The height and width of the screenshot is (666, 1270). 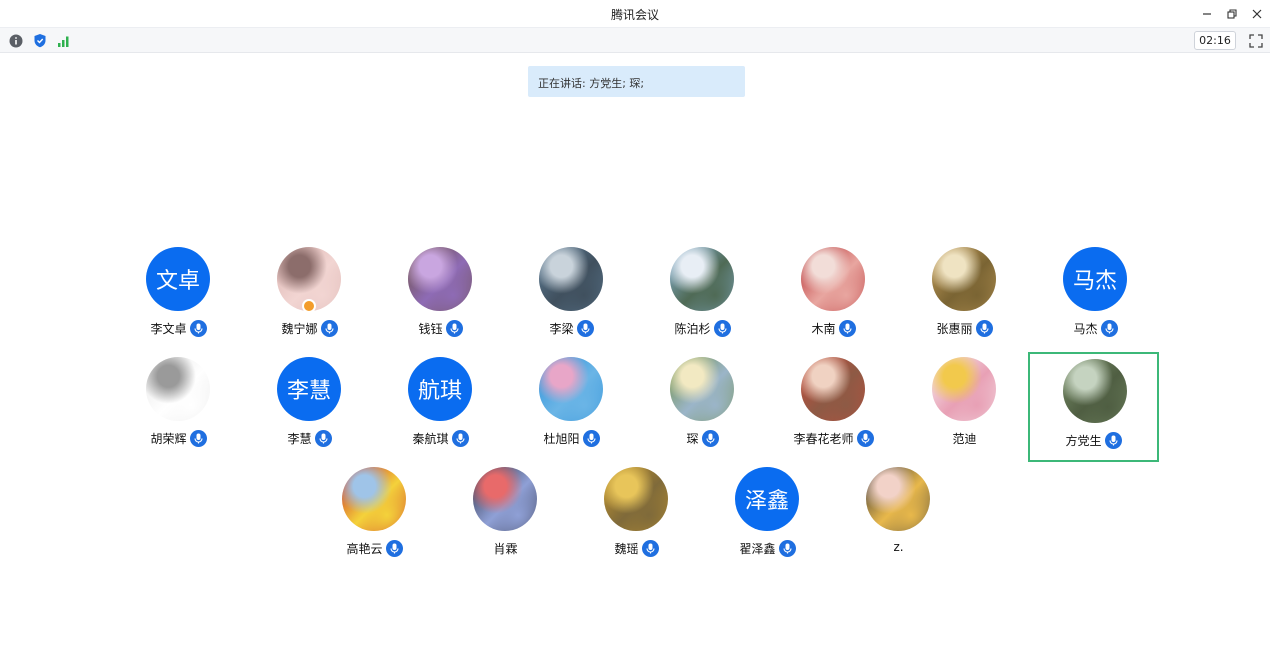 What do you see at coordinates (440, 389) in the screenshot?
I see `avatar: 航琪` at bounding box center [440, 389].